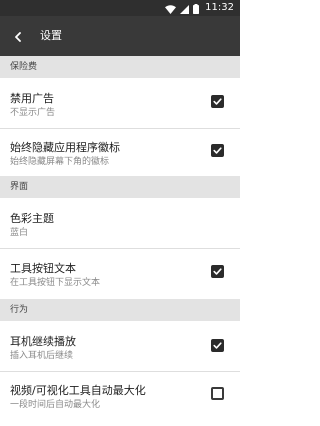 The width and height of the screenshot is (320, 426). Describe the element at coordinates (120, 187) in the screenshot. I see `section-header-interface: 界面` at that location.